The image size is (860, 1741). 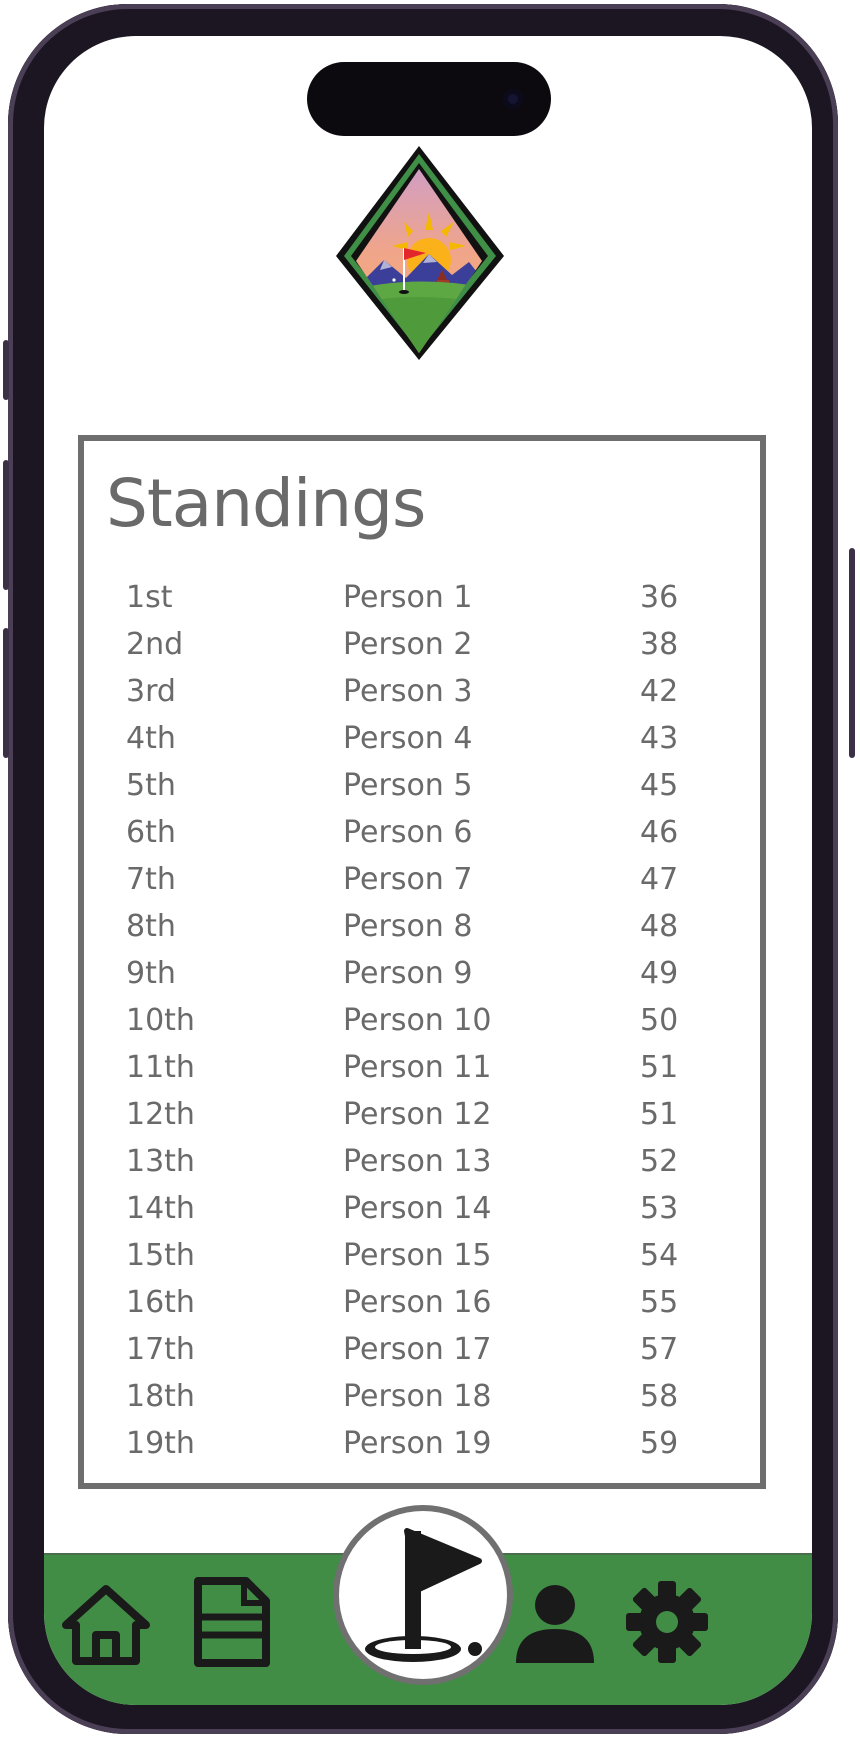 What do you see at coordinates (408, 644) in the screenshot?
I see `name-cell: Person 2` at bounding box center [408, 644].